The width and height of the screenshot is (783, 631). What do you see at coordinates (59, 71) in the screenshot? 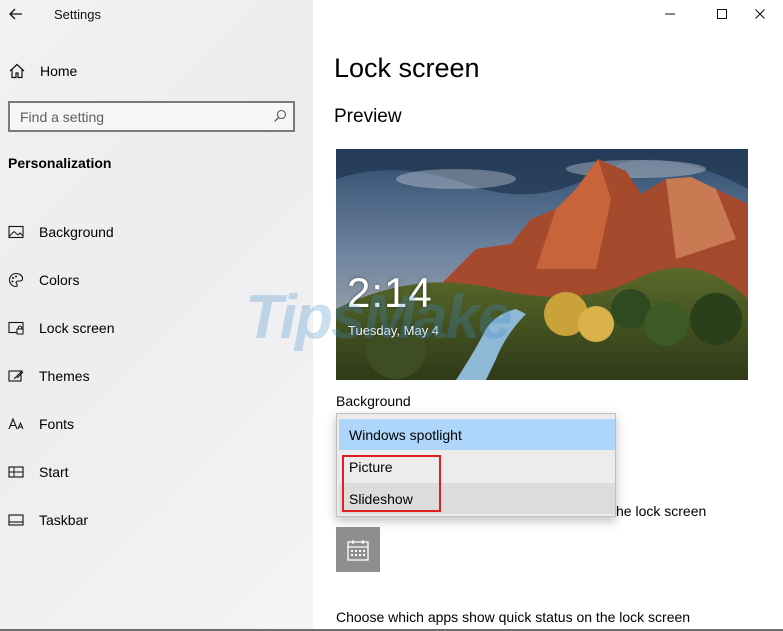
I see `home-label: Home` at bounding box center [59, 71].